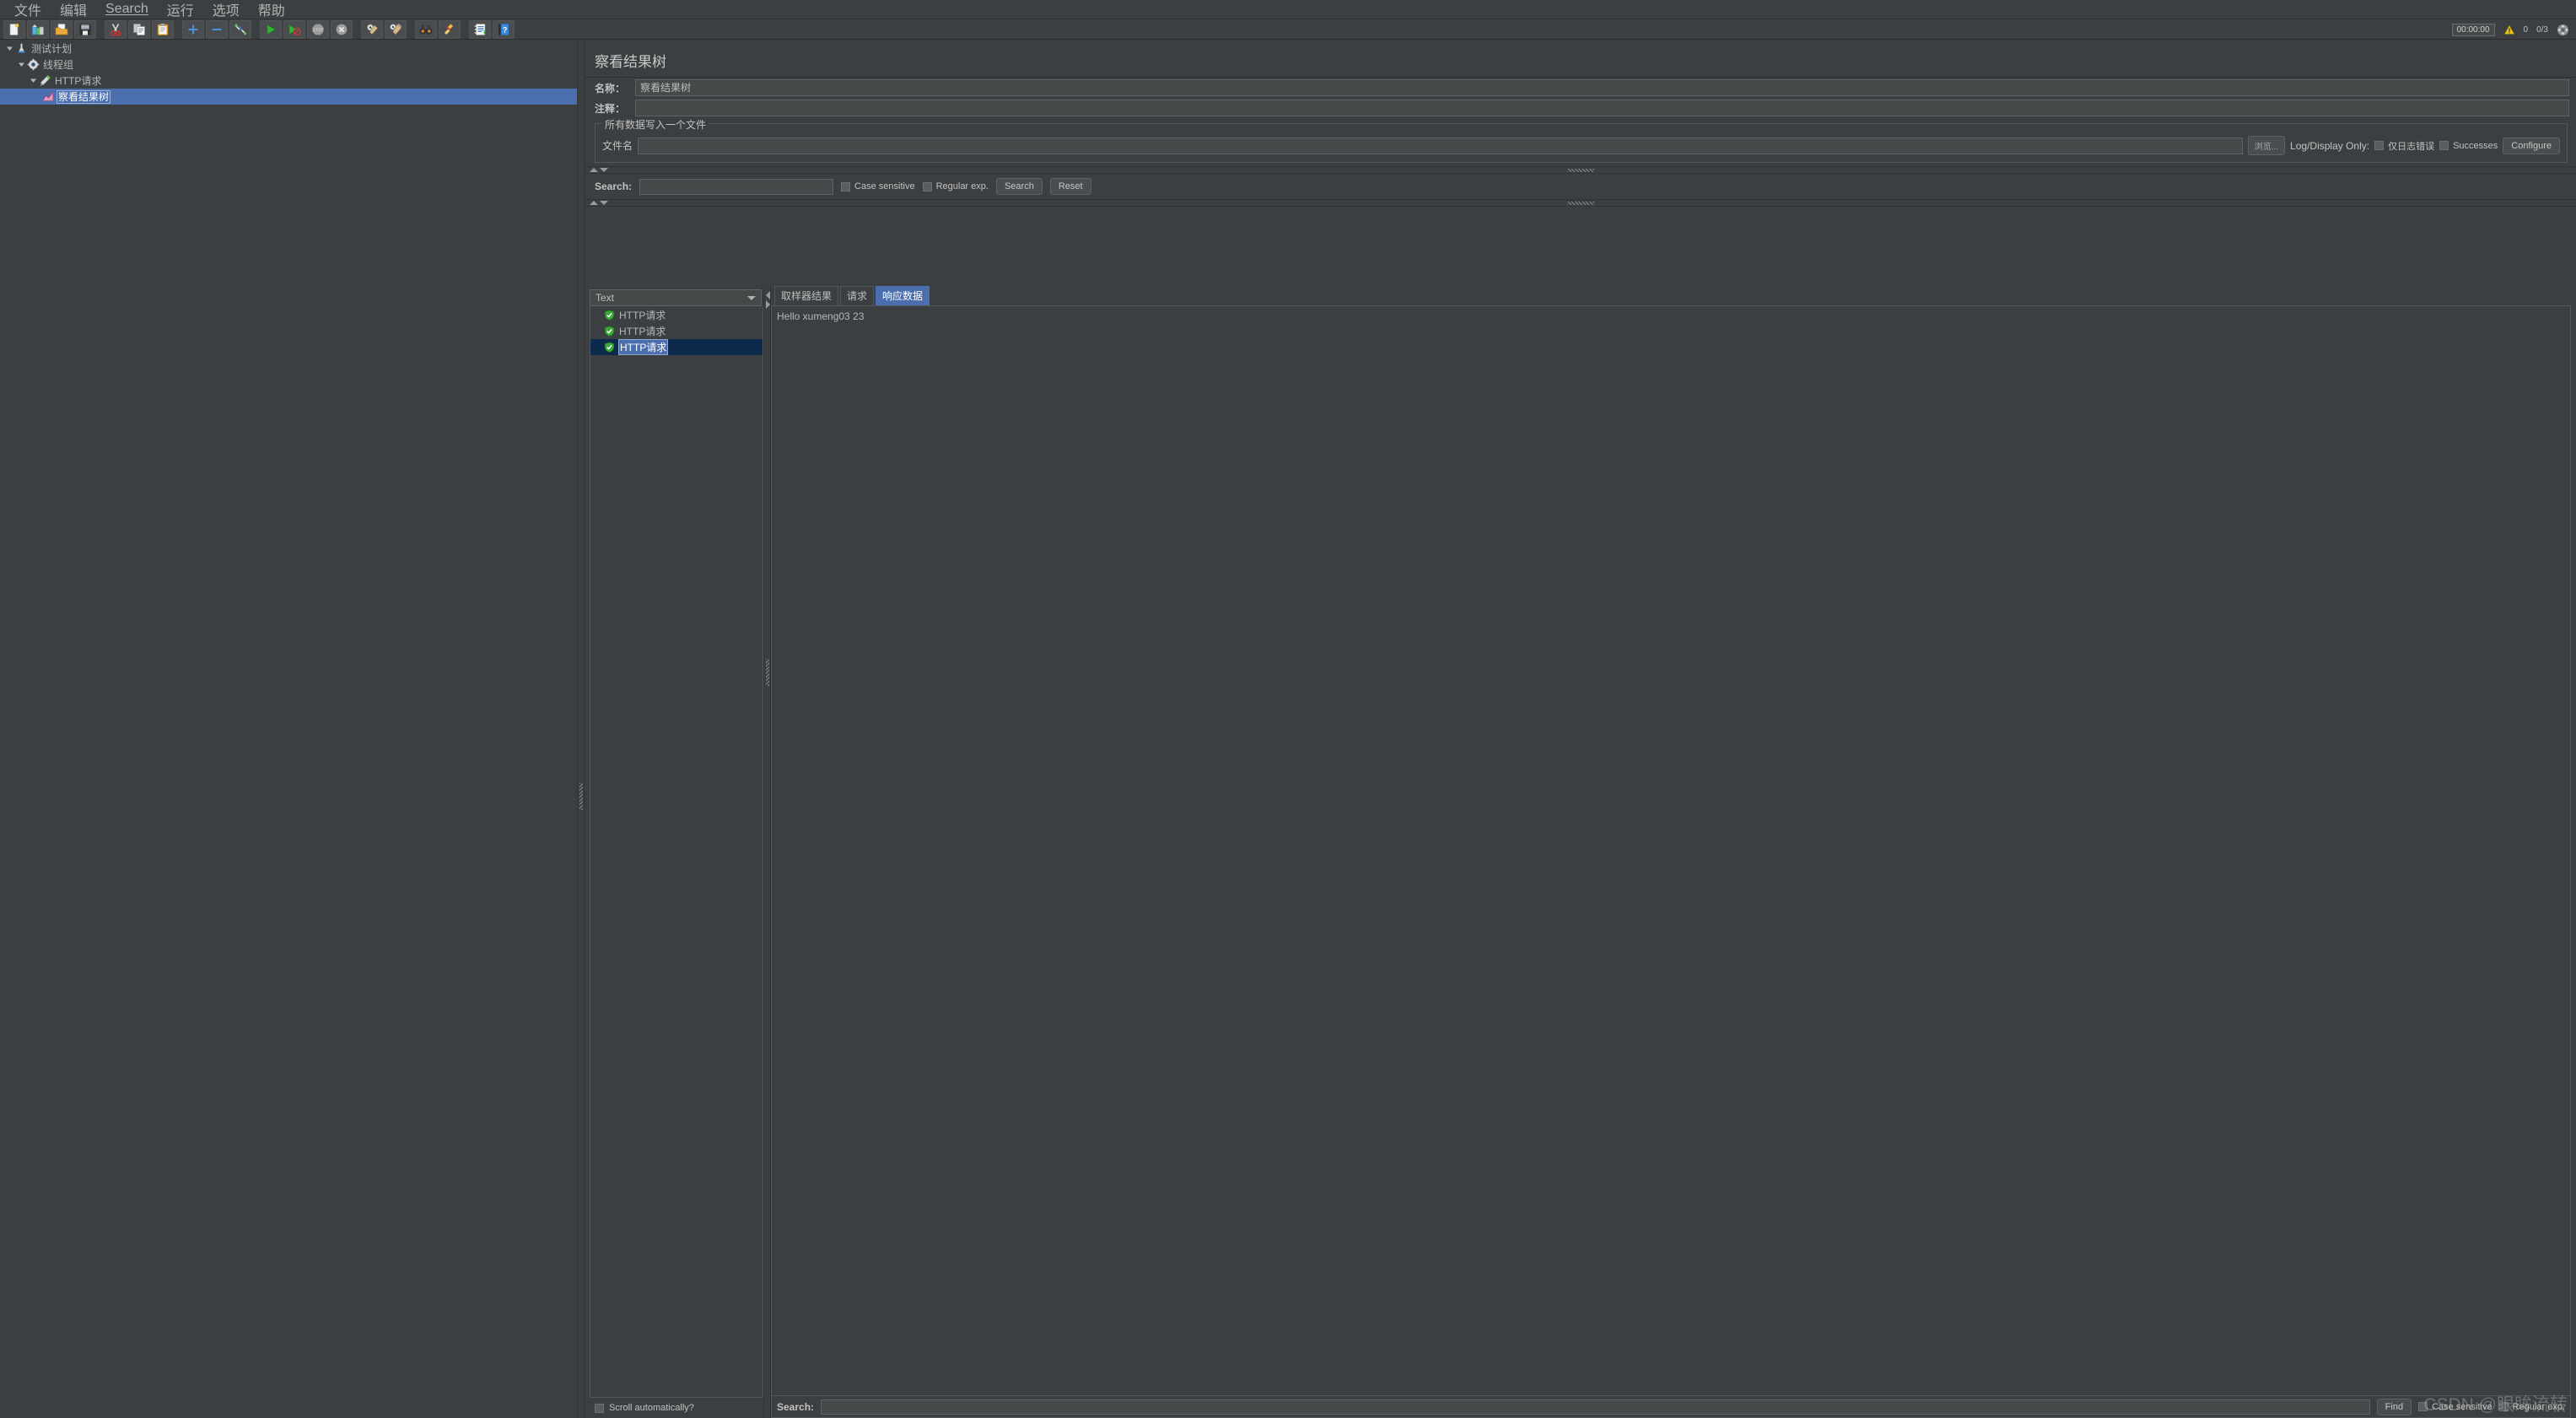 Image resolution: width=2576 pixels, height=1418 pixels. I want to click on successes-checkbox: Successes, so click(2468, 146).